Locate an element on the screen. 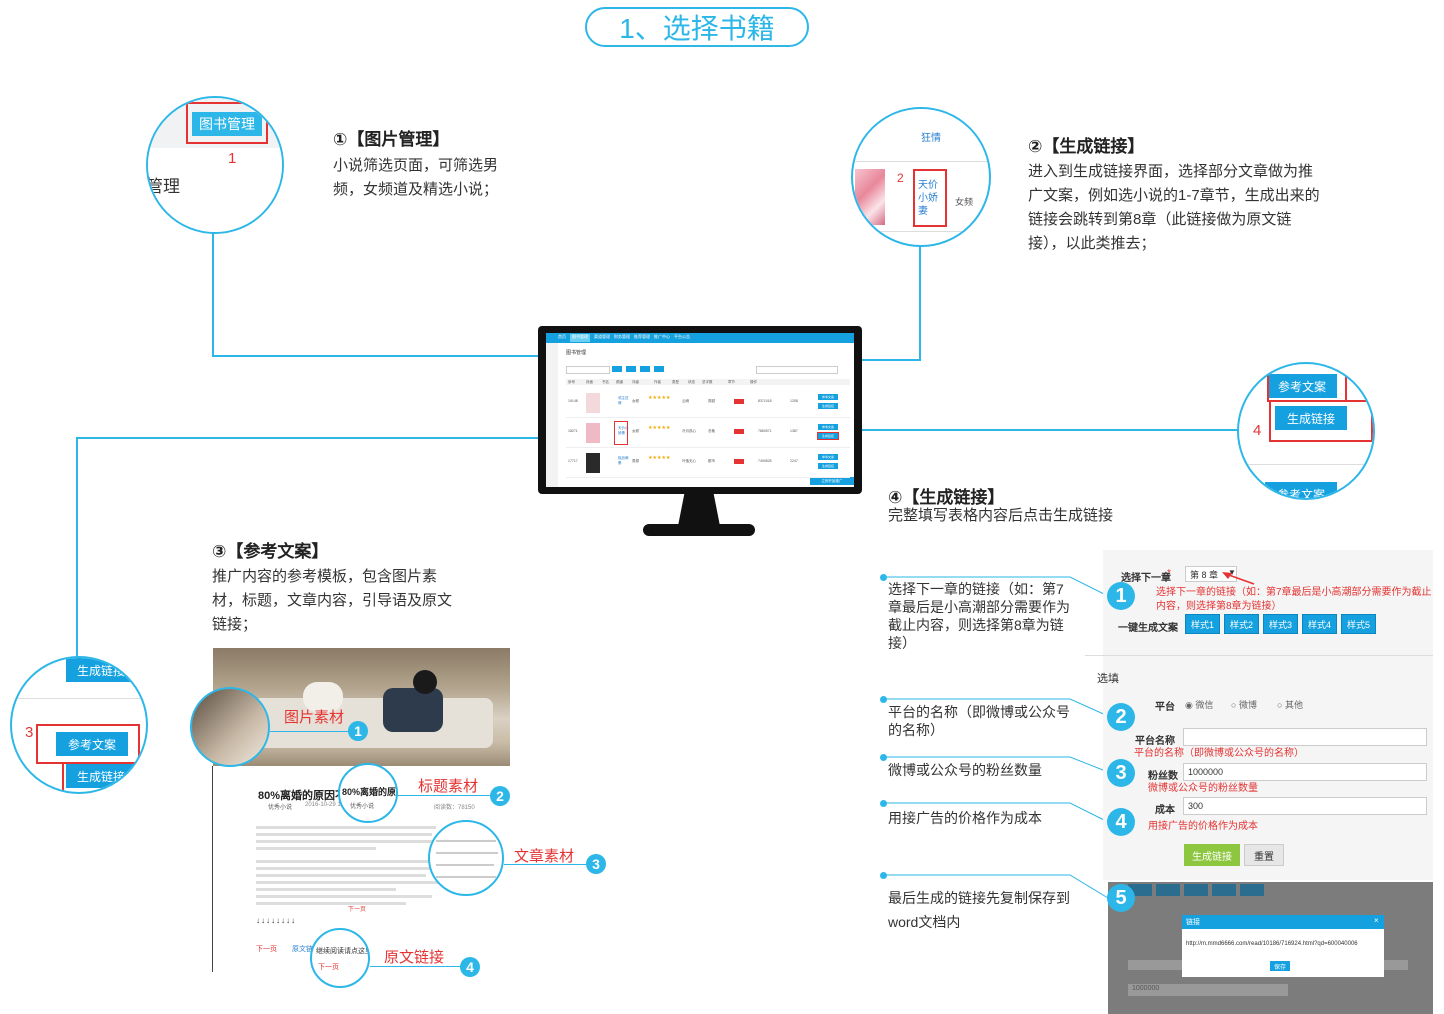 This screenshot has height=1014, width=1444. dialog-save-button: 保存 is located at coordinates (1280, 966).